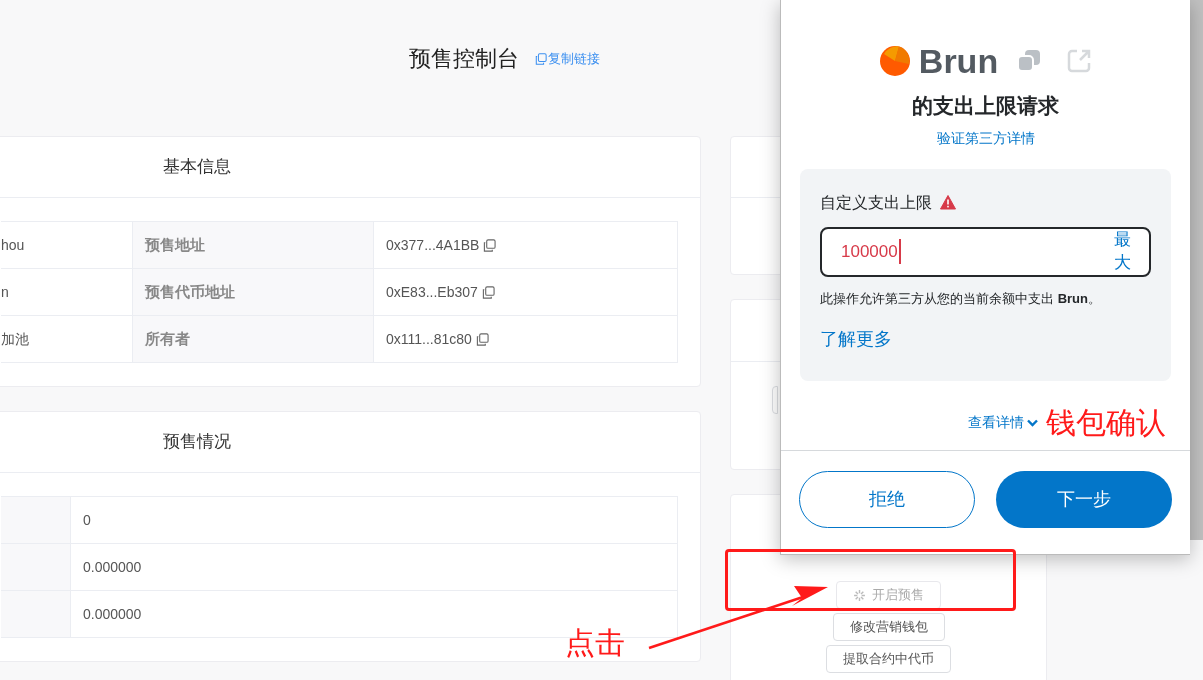  I want to click on token-name: Brun, so click(958, 61).